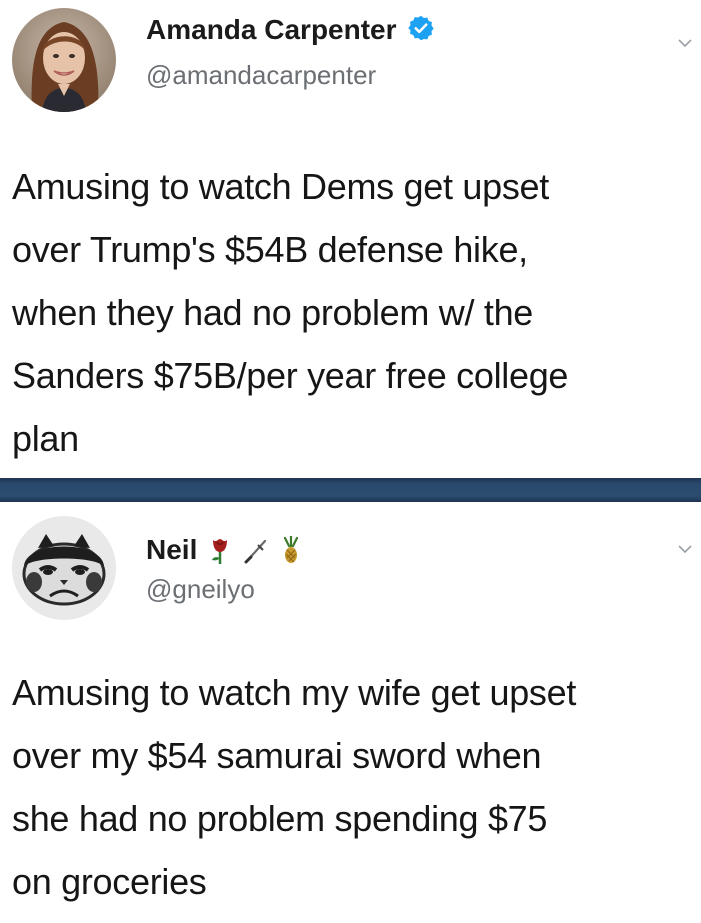 Image resolution: width=701 pixels, height=923 pixels. What do you see at coordinates (292, 550) in the screenshot?
I see `pineapple-icon` at bounding box center [292, 550].